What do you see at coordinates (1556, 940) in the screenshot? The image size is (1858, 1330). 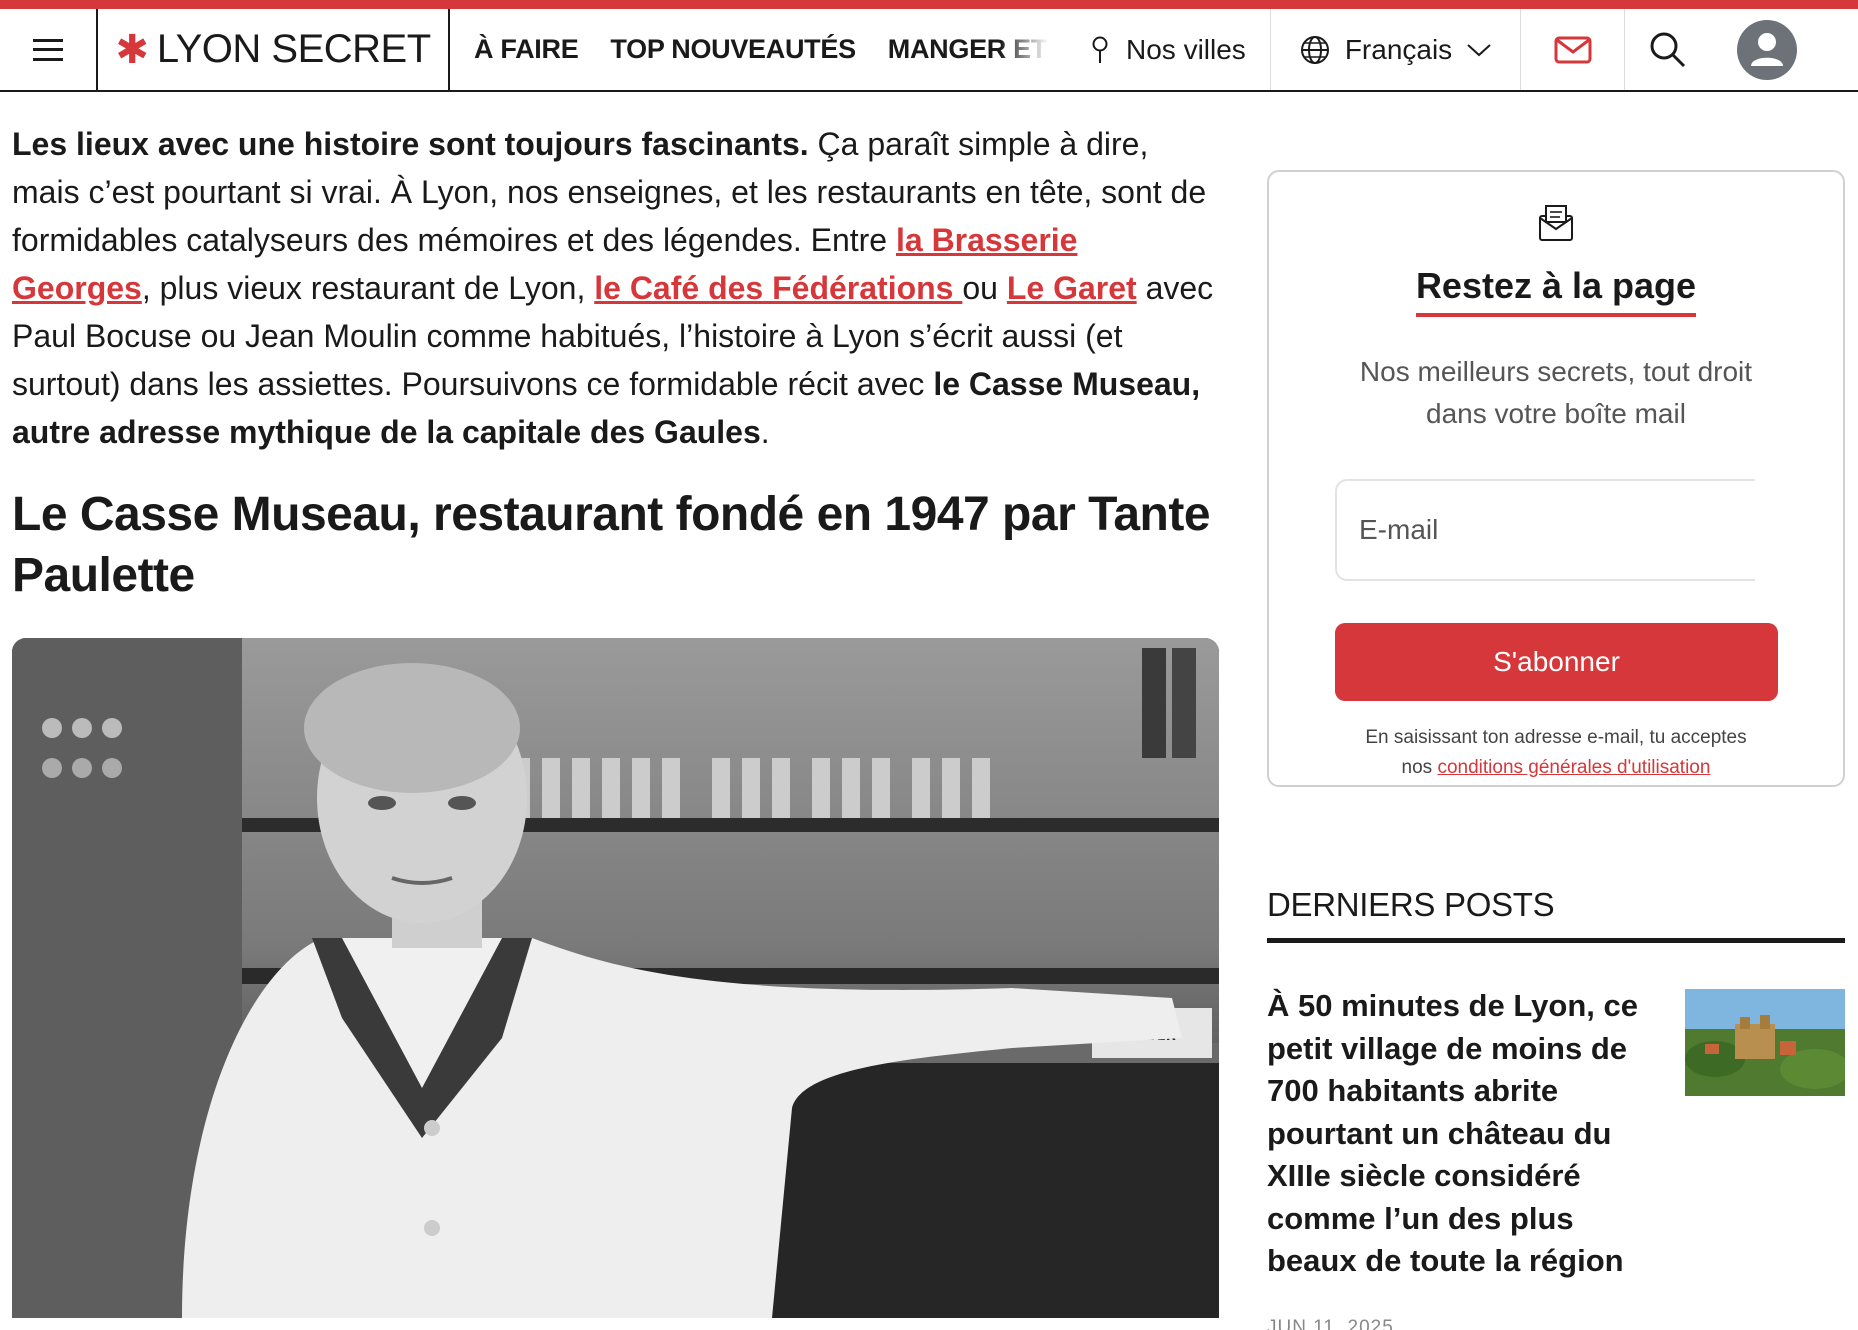 I see `latest-posts-rule` at bounding box center [1556, 940].